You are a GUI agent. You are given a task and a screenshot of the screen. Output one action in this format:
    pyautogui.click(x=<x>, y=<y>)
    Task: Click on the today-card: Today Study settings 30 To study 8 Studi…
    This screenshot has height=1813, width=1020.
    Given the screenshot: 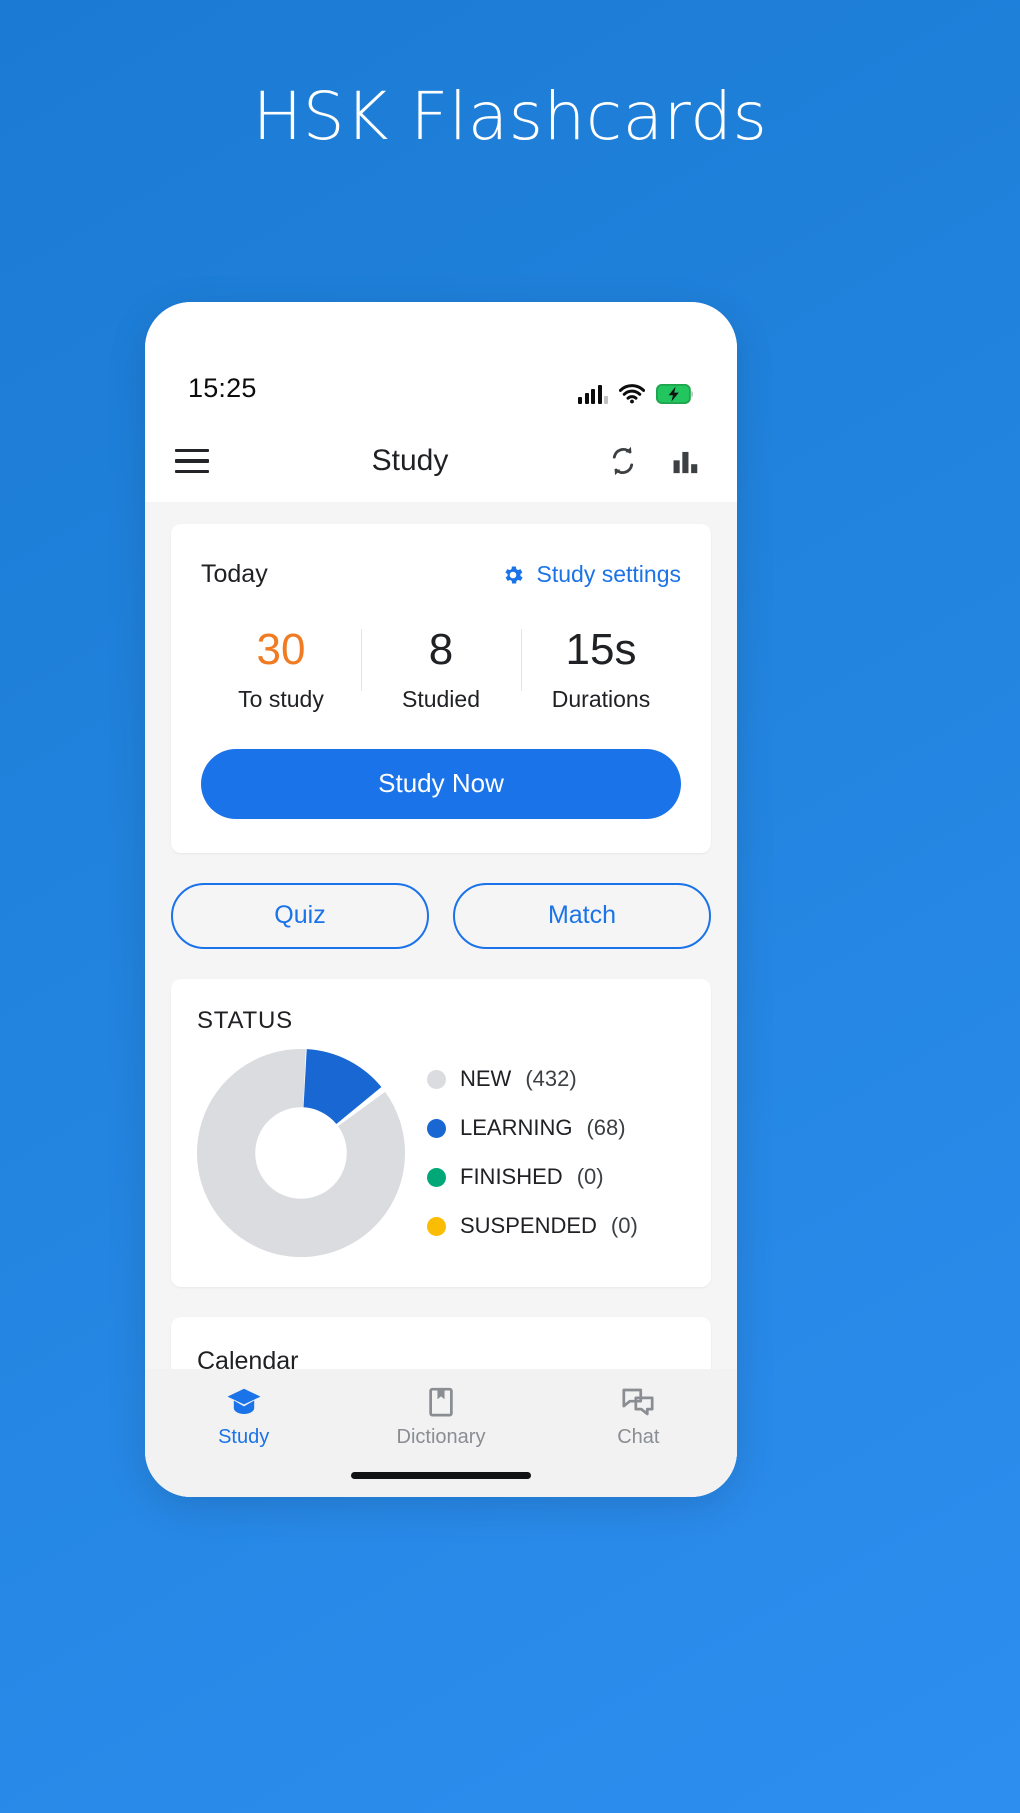 What is the action you would take?
    pyautogui.click(x=441, y=688)
    